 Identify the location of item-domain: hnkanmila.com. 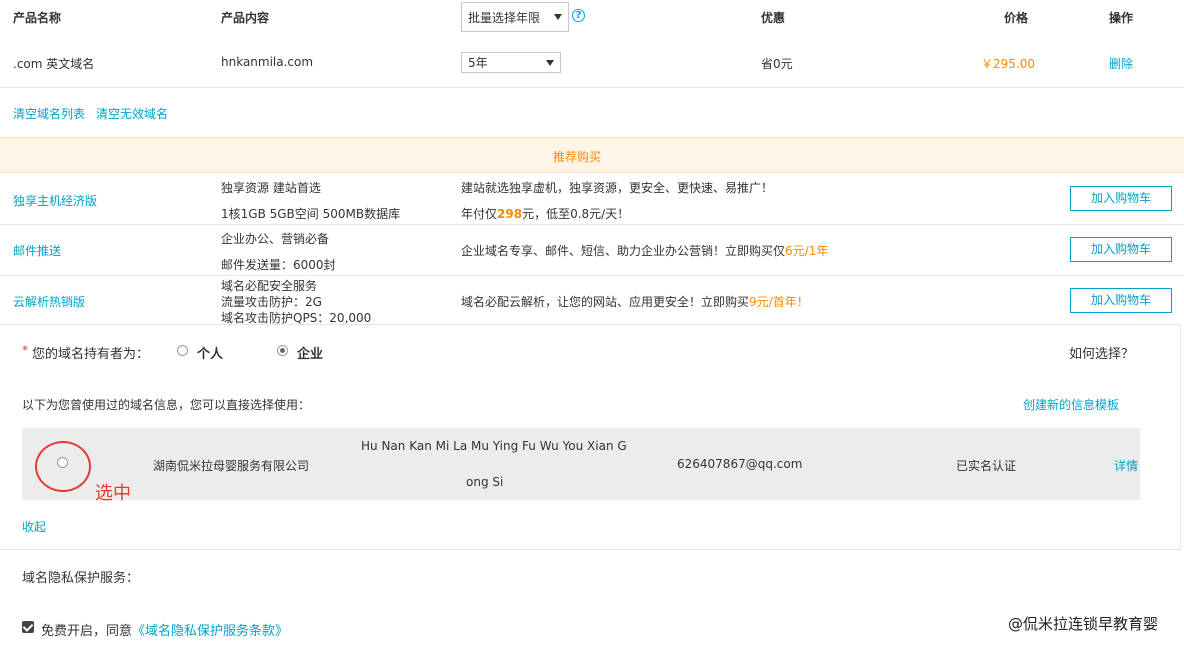
(267, 62).